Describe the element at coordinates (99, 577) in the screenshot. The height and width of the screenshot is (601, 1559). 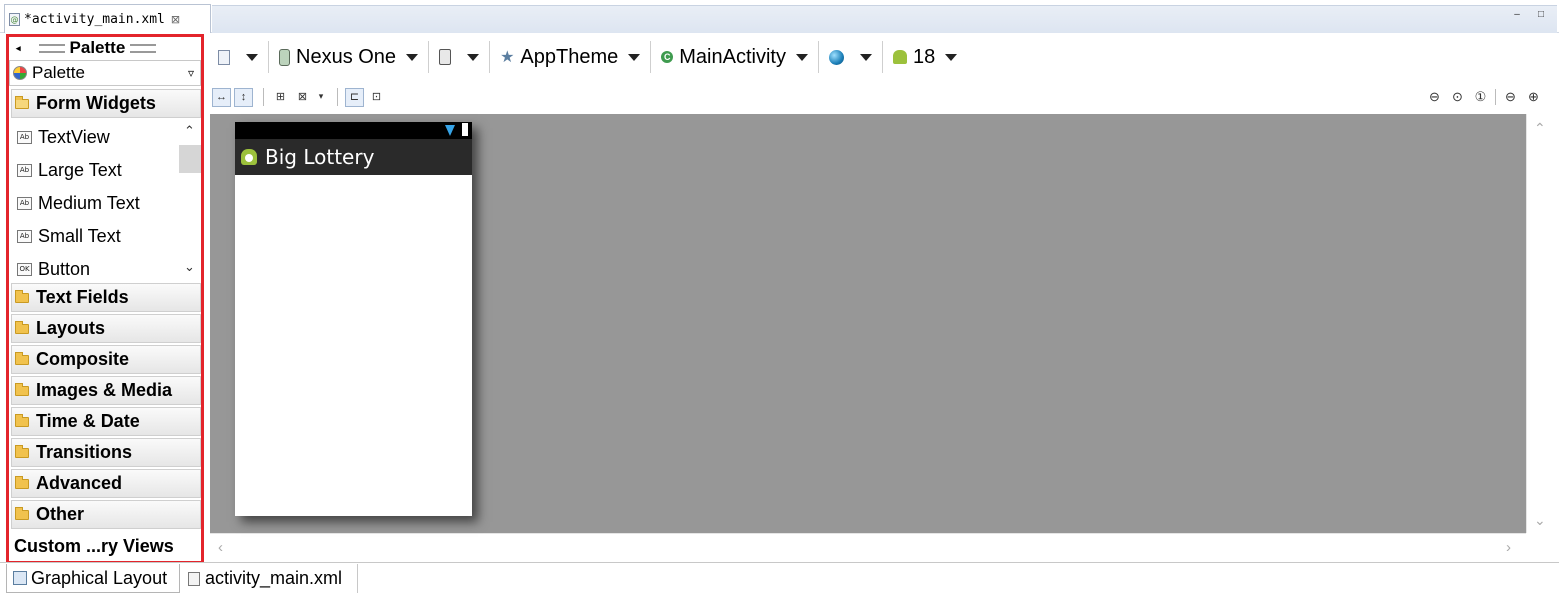
I see `tab-label: Graphical Layout` at that location.